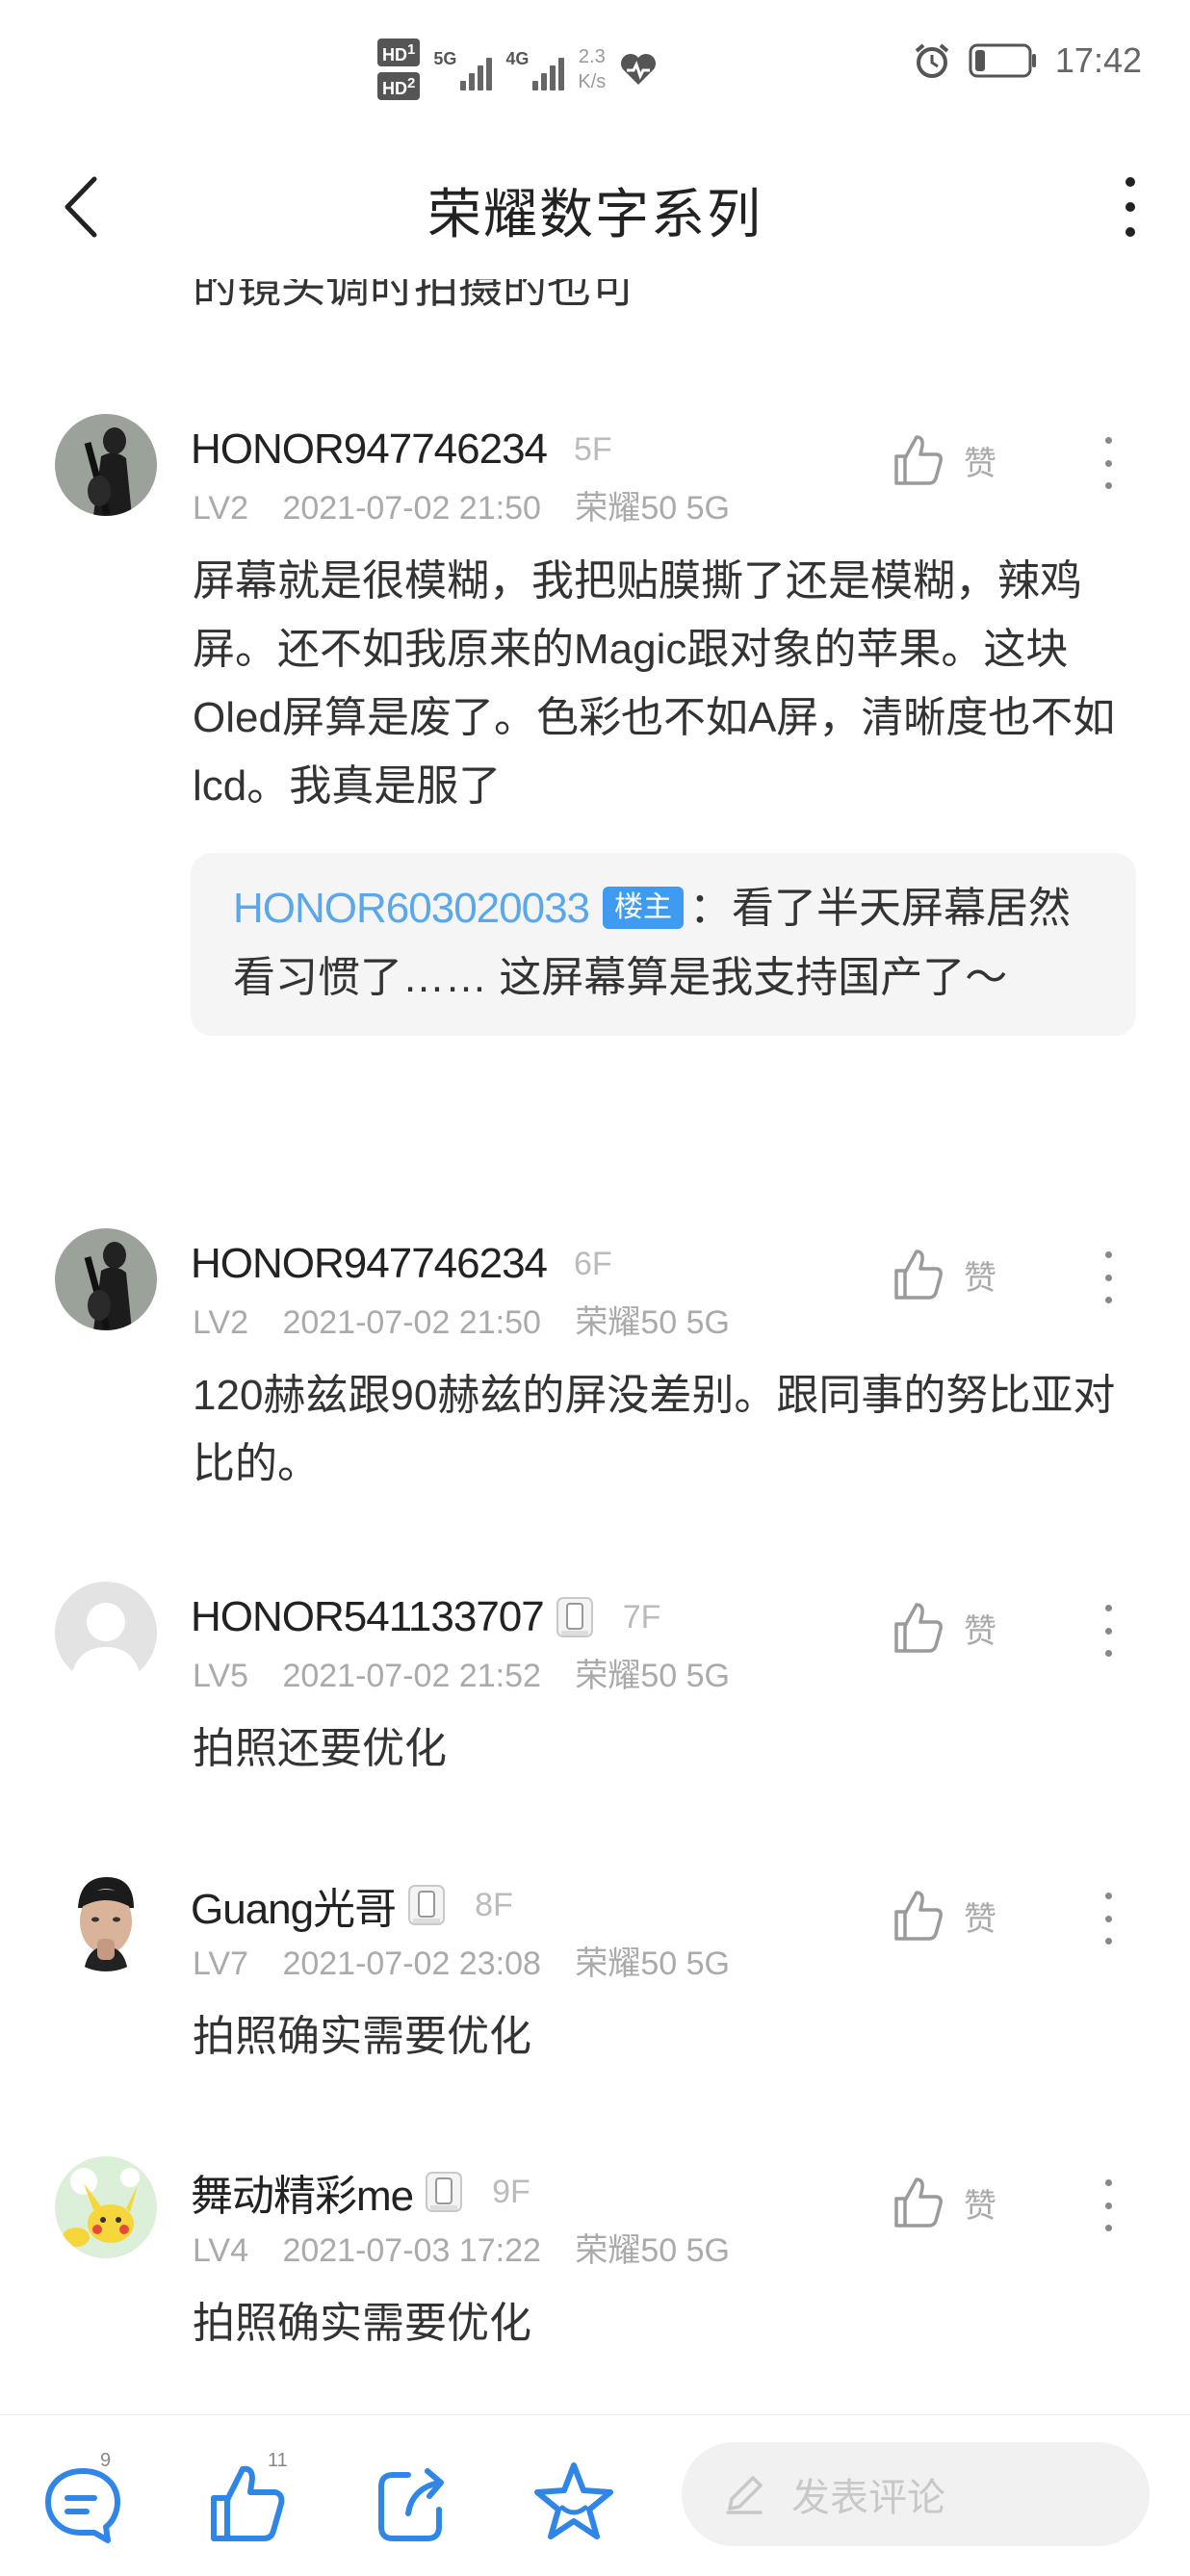 Image resolution: width=1190 pixels, height=2576 pixels. I want to click on heart-rate-icon, so click(639, 69).